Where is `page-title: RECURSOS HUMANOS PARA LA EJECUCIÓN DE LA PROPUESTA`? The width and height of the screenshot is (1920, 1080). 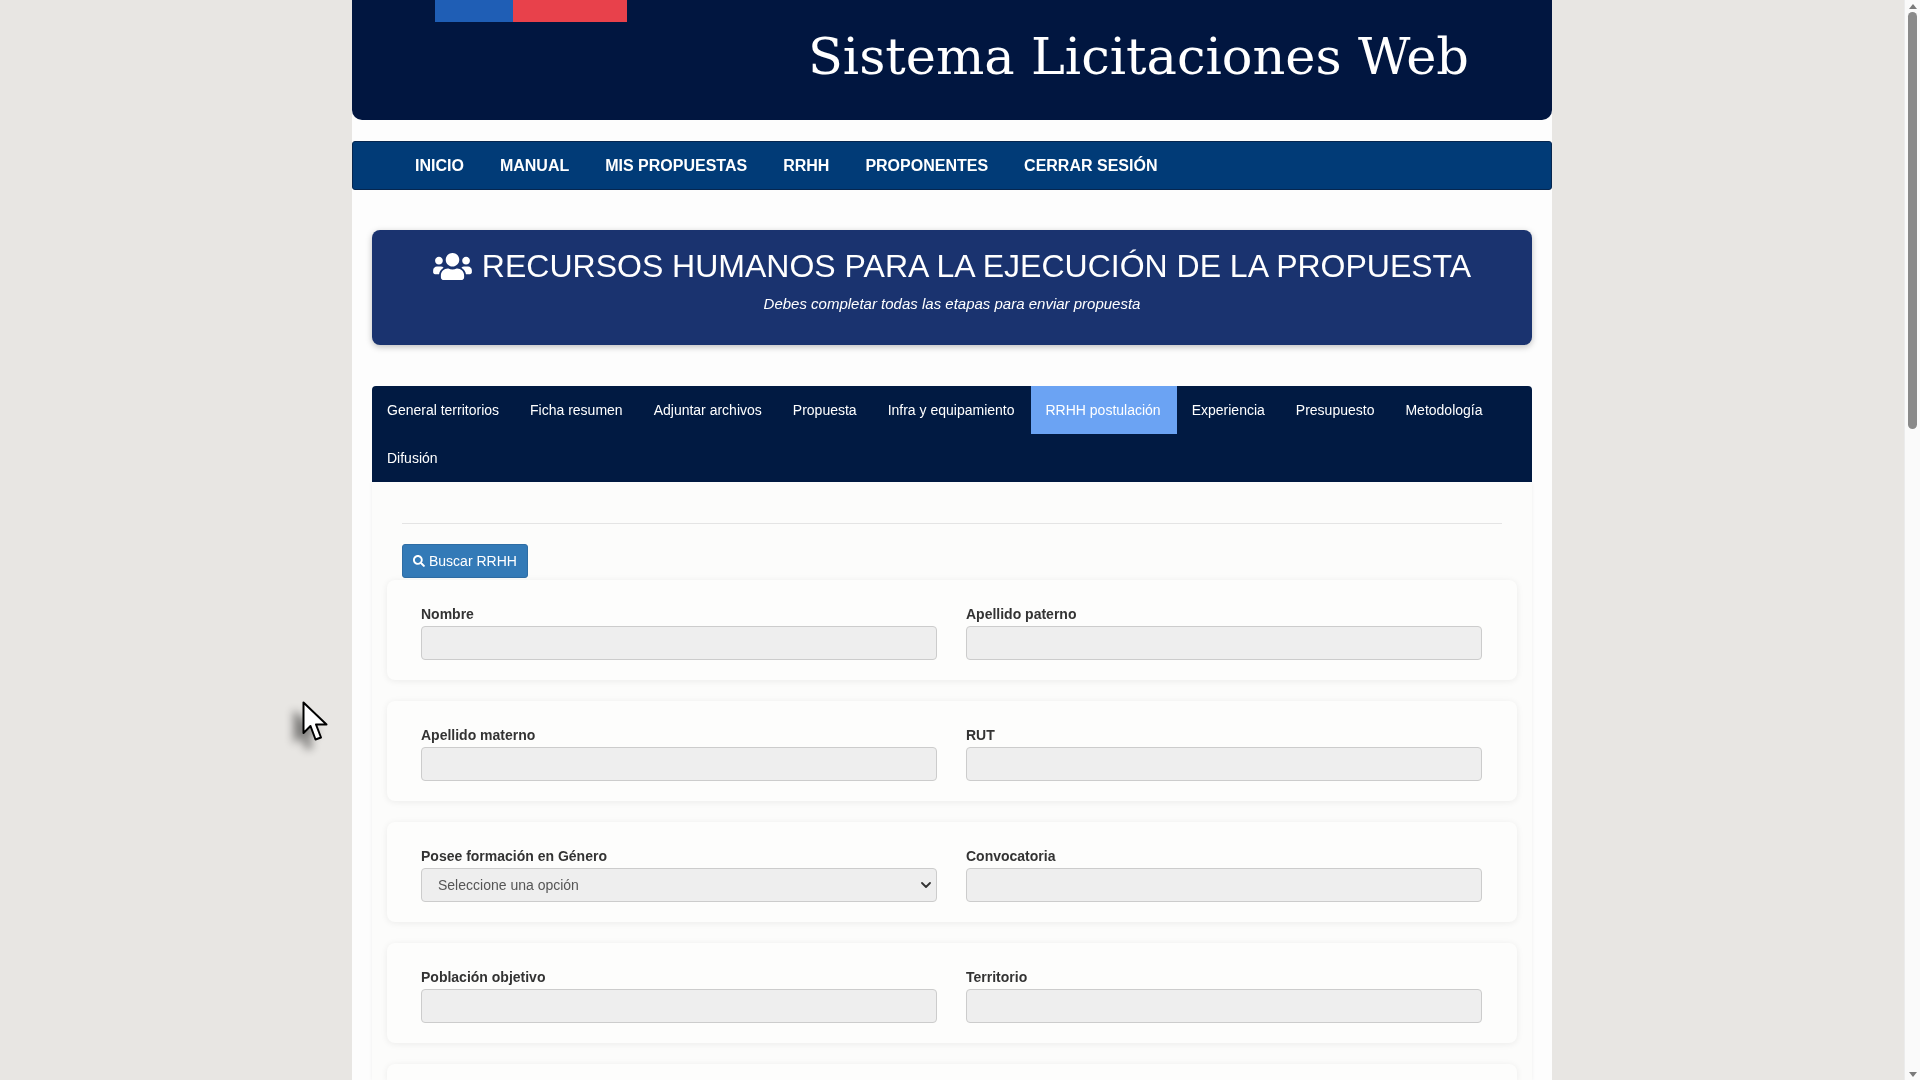 page-title: RECURSOS HUMANOS PARA LA EJECUCIÓN DE LA PROPUESTA is located at coordinates (976, 266).